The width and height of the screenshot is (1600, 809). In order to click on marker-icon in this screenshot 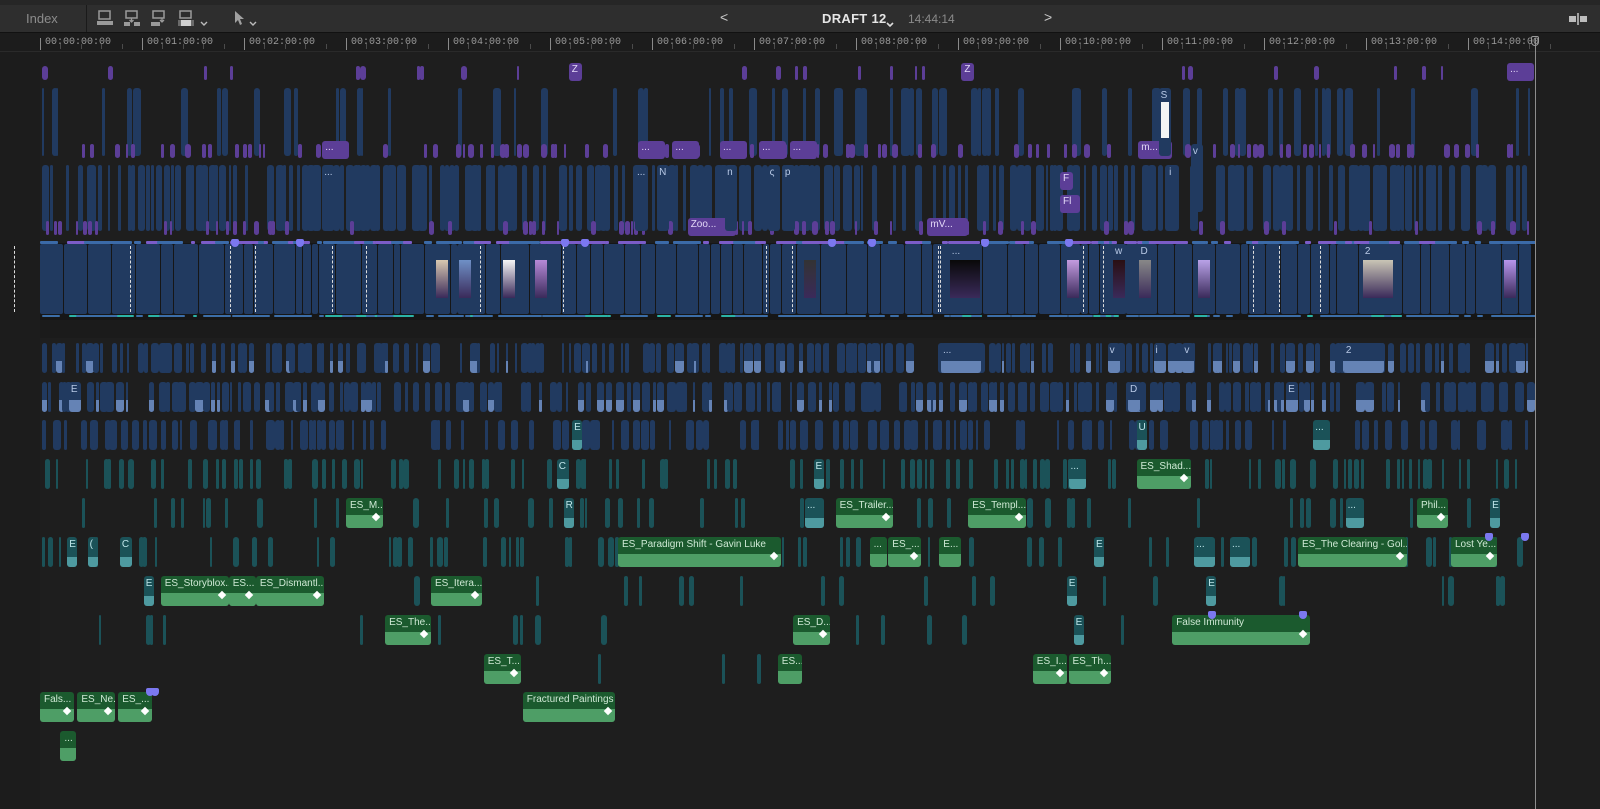, I will do `click(565, 243)`.